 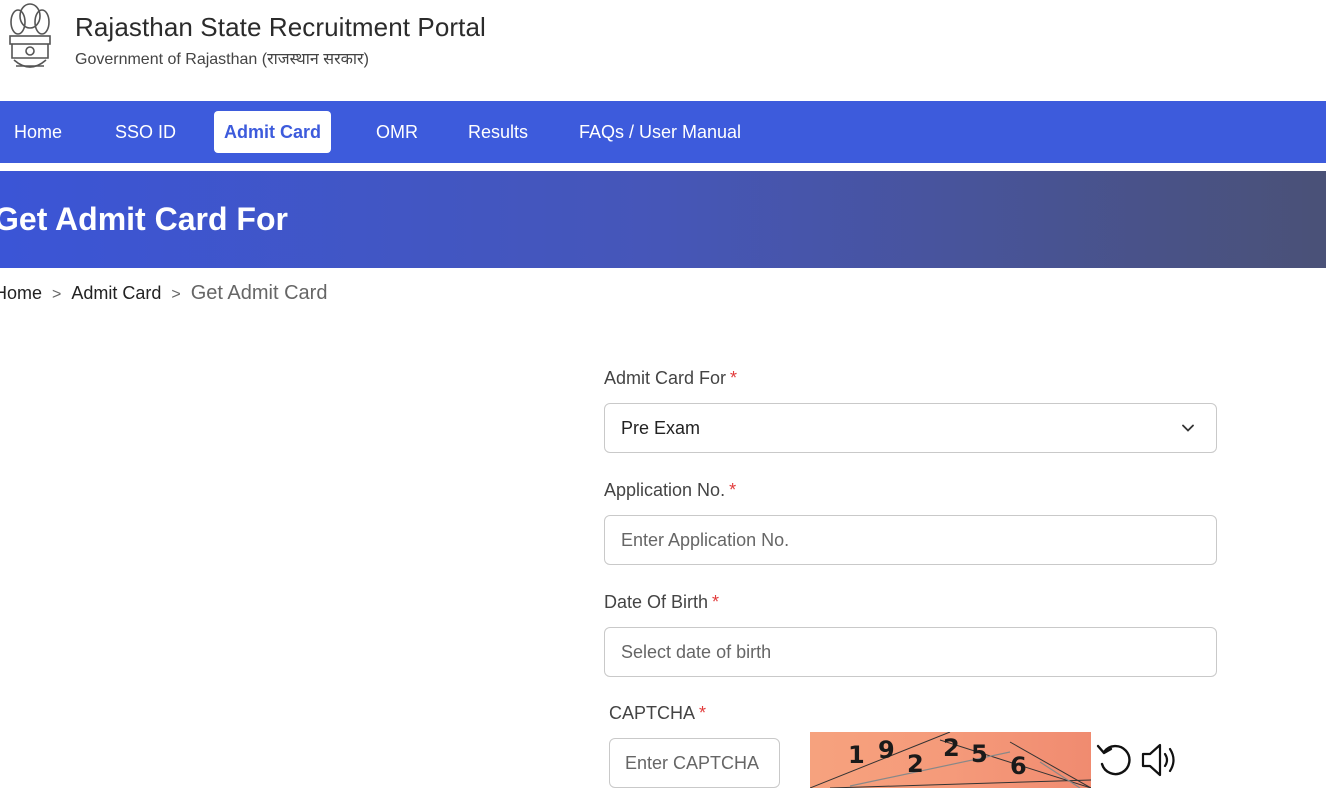 I want to click on chevron-down-icon, so click(x=1188, y=428).